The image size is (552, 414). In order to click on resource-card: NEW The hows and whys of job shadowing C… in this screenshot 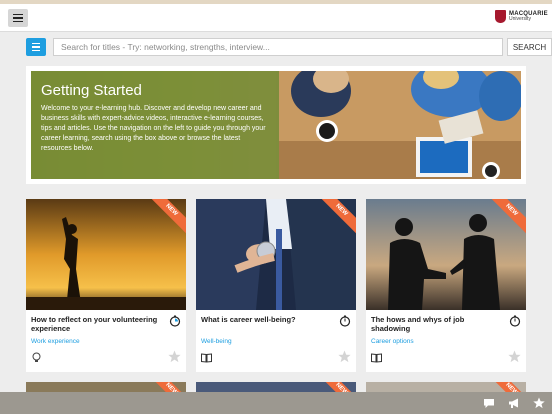, I will do `click(446, 285)`.